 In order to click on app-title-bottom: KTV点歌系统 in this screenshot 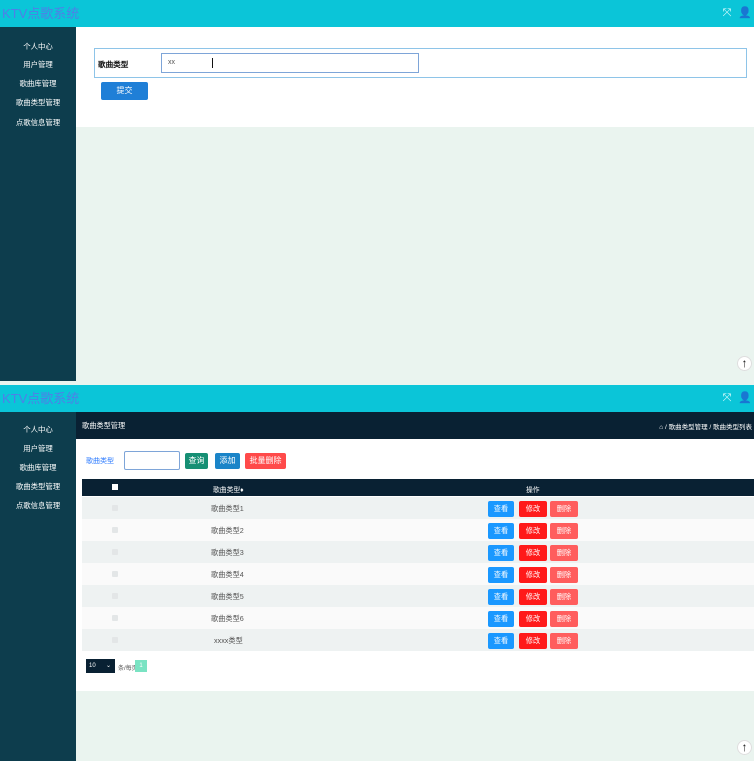, I will do `click(41, 398)`.